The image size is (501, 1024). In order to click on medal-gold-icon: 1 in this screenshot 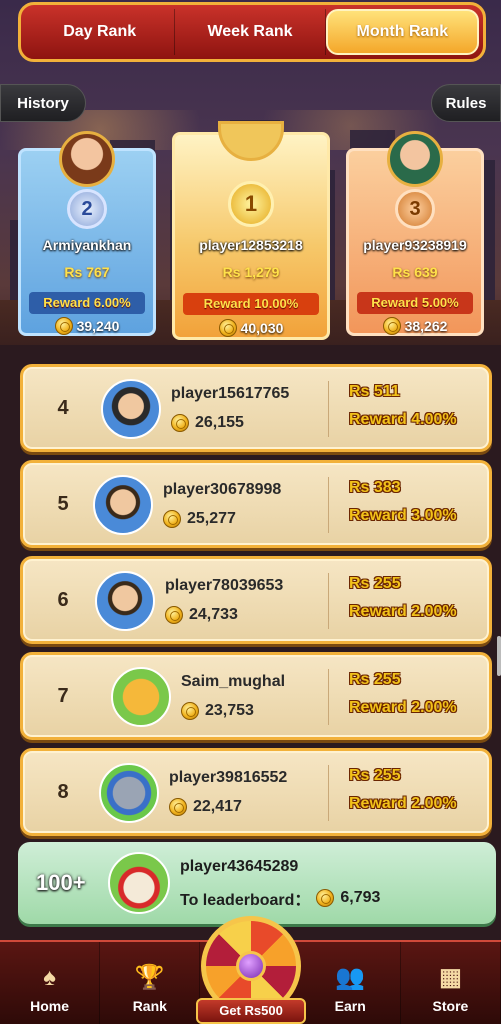, I will do `click(251, 204)`.